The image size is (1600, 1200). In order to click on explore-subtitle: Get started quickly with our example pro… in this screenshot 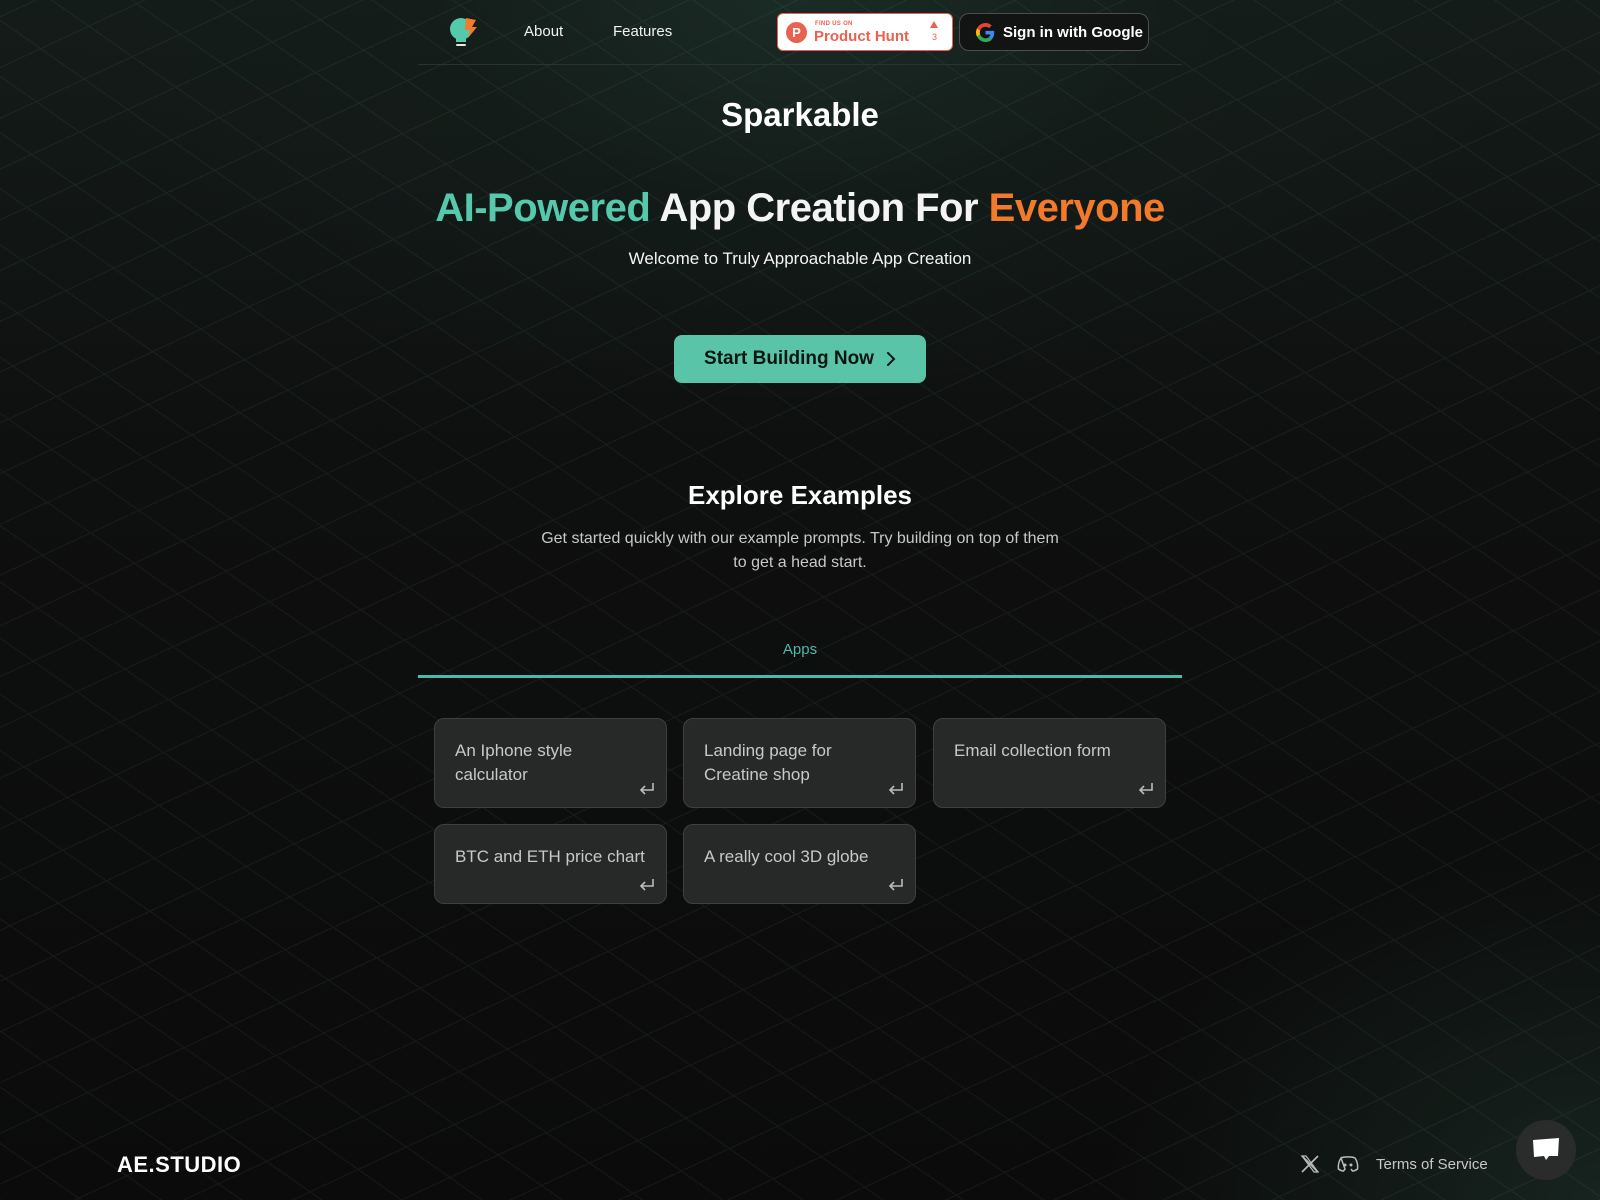, I will do `click(800, 550)`.